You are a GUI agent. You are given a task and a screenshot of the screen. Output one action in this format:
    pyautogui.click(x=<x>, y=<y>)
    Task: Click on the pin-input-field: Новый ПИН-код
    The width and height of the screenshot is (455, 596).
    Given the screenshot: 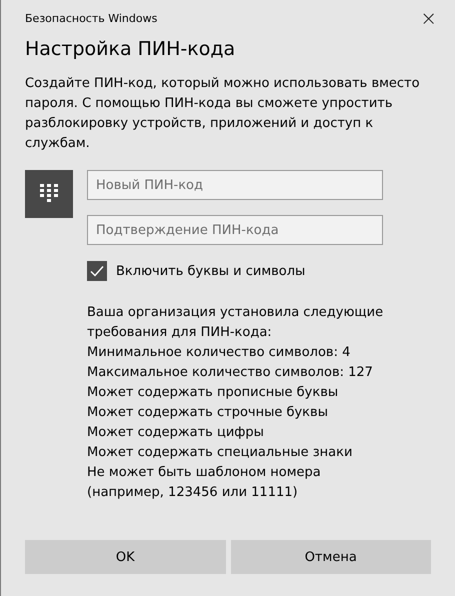 What is the action you would take?
    pyautogui.click(x=235, y=185)
    